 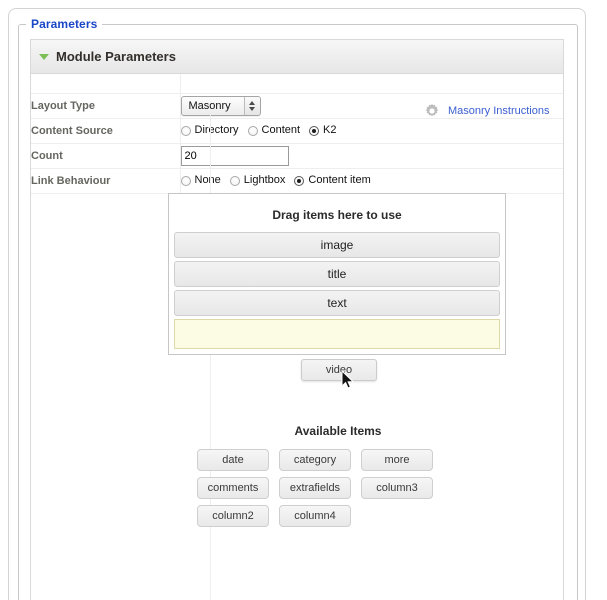 What do you see at coordinates (106, 181) in the screenshot?
I see `label-link-behaviour: Link Behaviour` at bounding box center [106, 181].